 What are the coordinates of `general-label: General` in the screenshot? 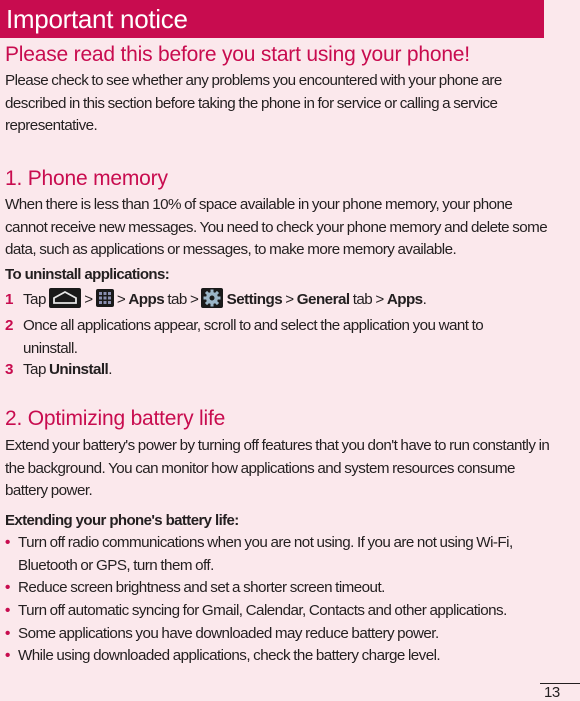 It's located at (323, 299).